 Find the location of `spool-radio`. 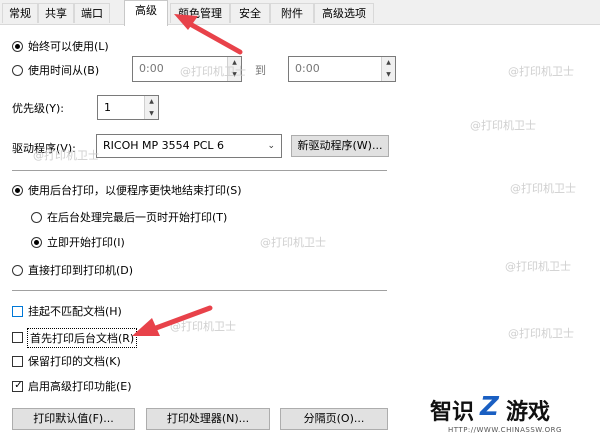

spool-radio is located at coordinates (17, 190).